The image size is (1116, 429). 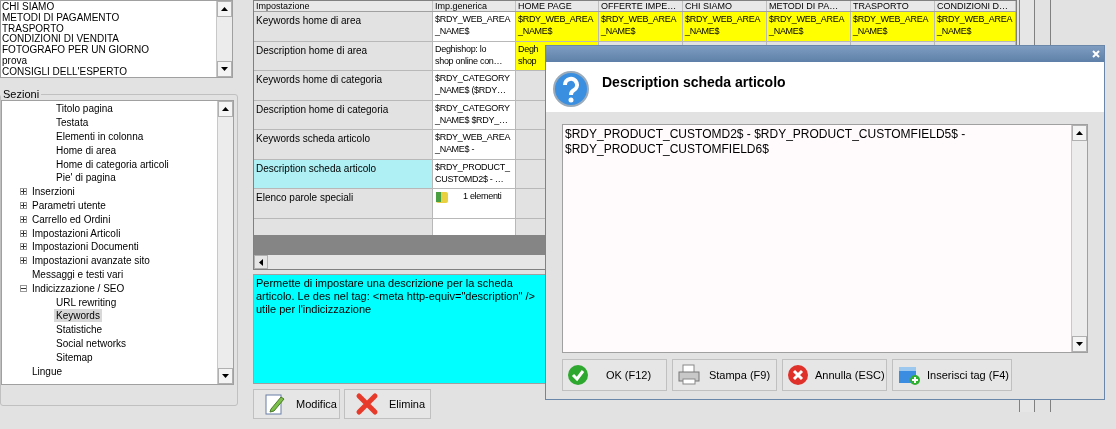 What do you see at coordinates (109, 28) in the screenshot?
I see `list-item: TRASPORTO` at bounding box center [109, 28].